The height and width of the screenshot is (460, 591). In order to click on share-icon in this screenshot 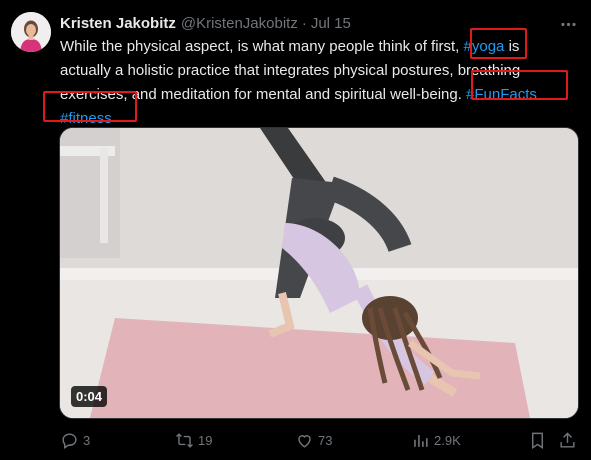, I will do `click(567, 439)`.